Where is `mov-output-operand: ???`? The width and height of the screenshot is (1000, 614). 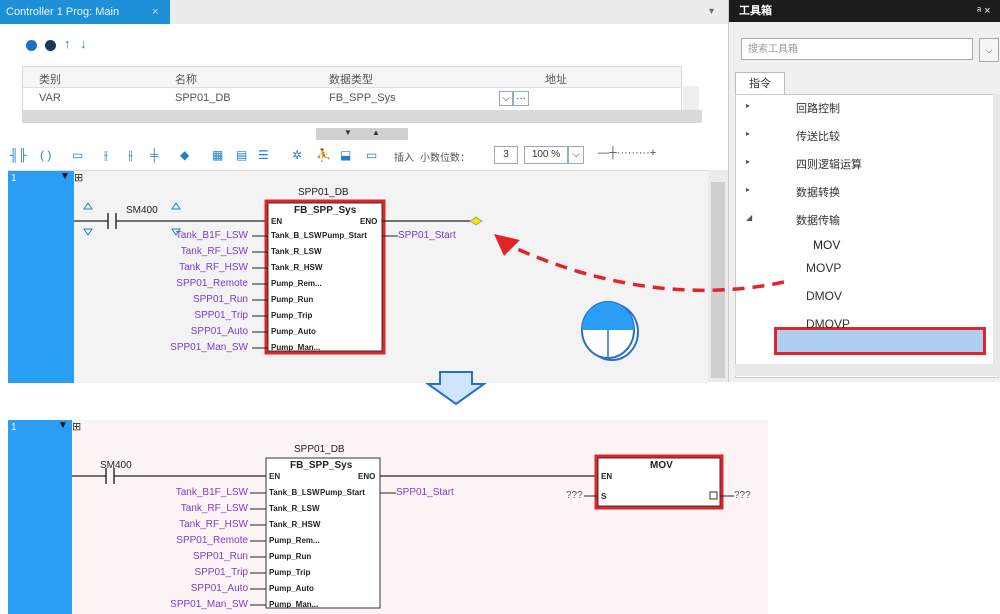 mov-output-operand: ??? is located at coordinates (742, 495).